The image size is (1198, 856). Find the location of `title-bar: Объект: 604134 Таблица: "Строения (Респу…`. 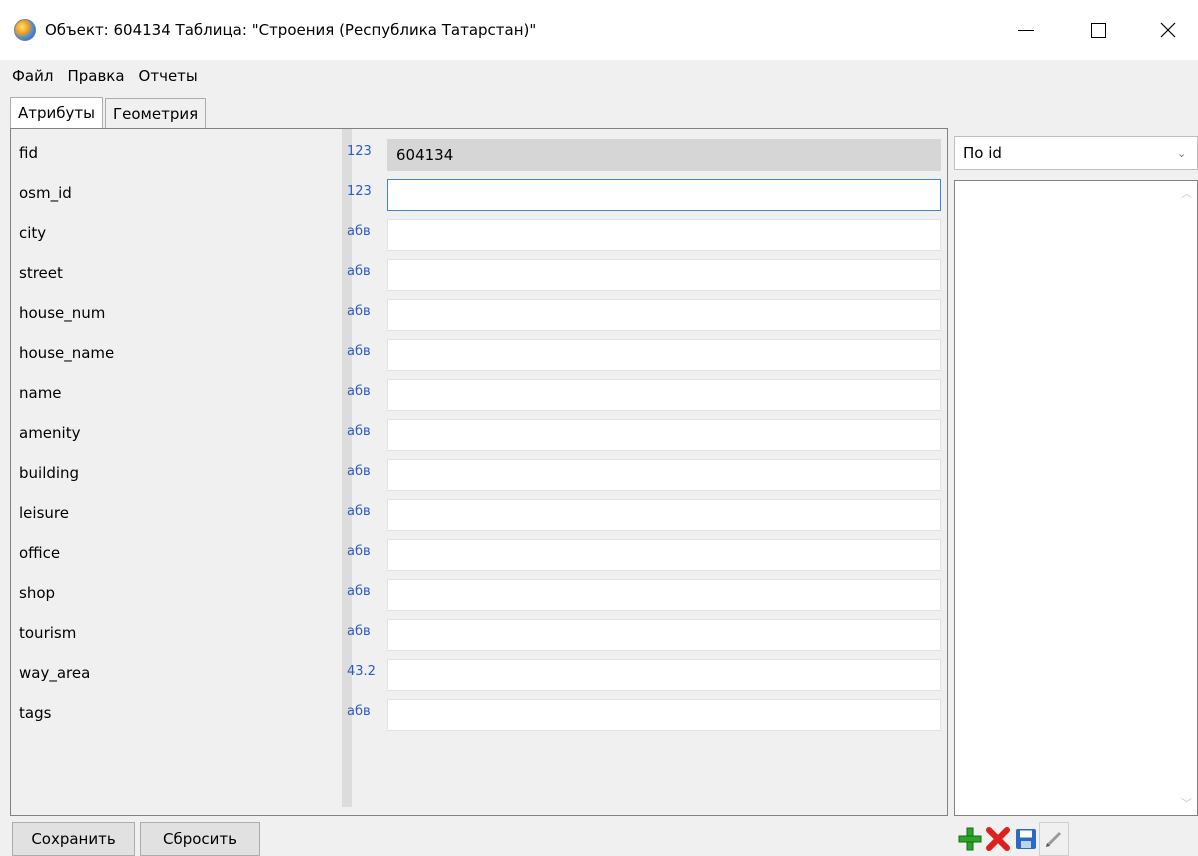

title-bar: Объект: 604134 Таблица: "Строения (Респу… is located at coordinates (599, 30).